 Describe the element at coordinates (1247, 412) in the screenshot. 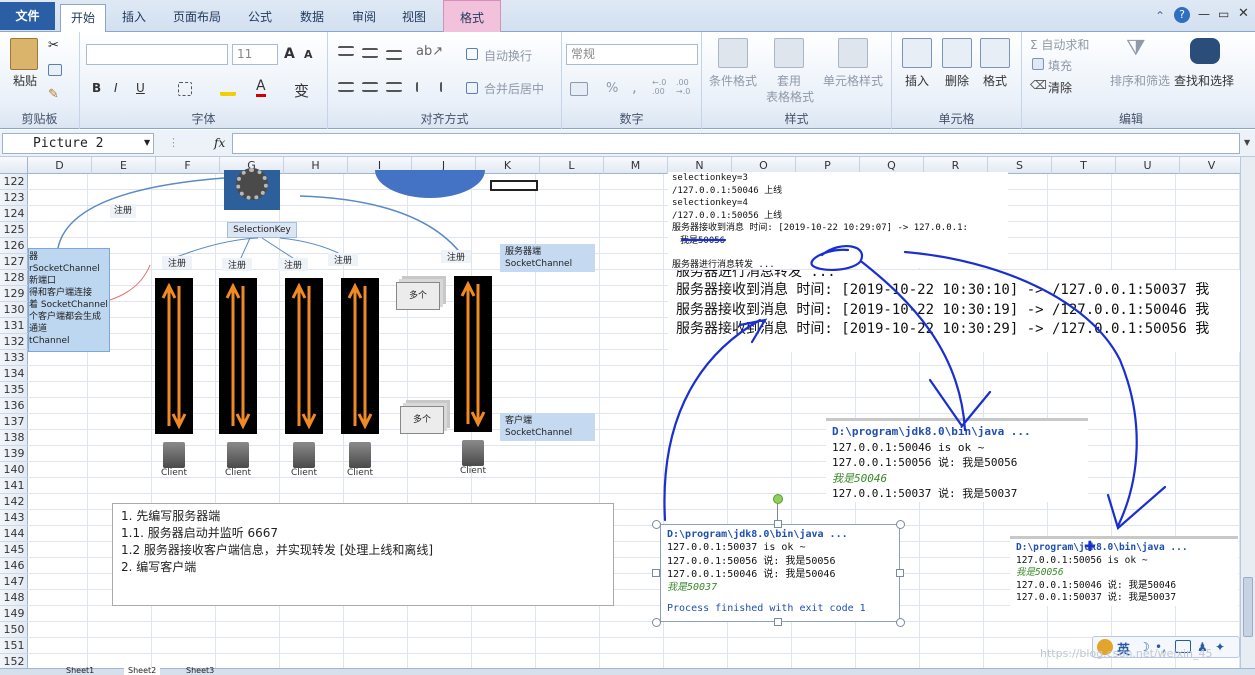

I see `vertical-scrollbar` at that location.